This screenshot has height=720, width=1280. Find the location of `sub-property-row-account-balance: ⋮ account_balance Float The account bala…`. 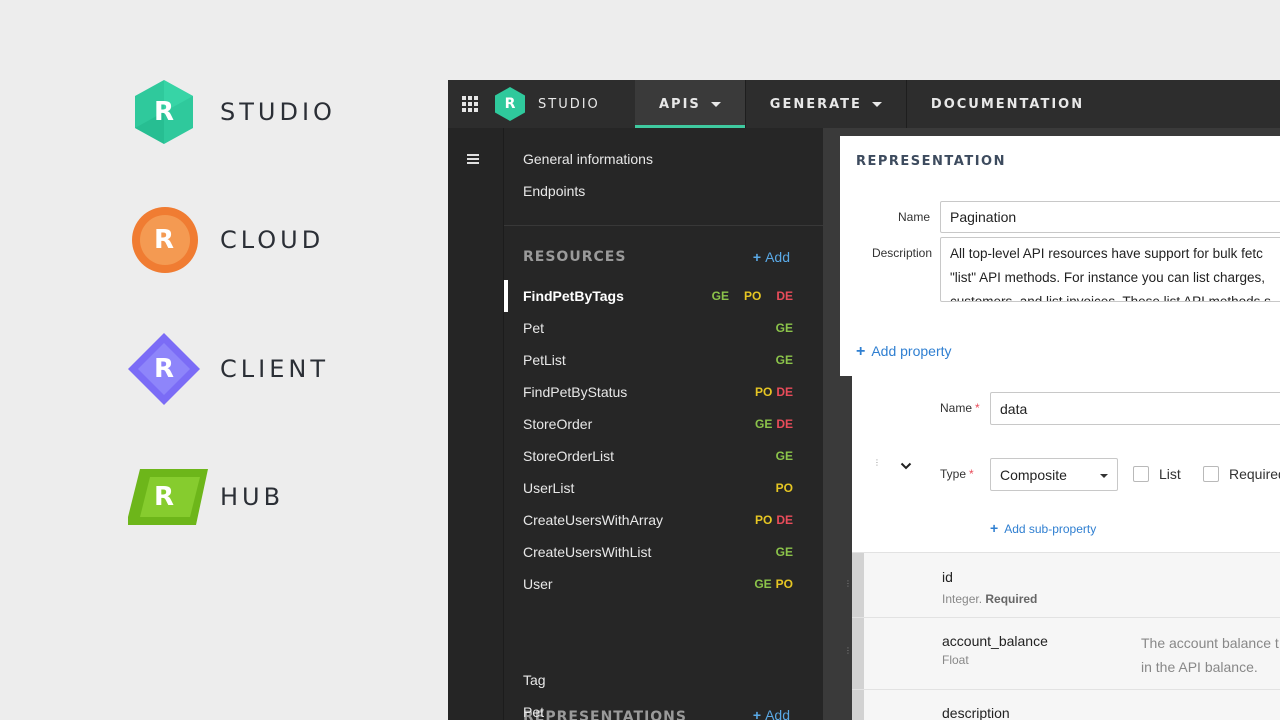

sub-property-row-account-balance: ⋮ account_balance Float The account bala… is located at coordinates (1062, 653).